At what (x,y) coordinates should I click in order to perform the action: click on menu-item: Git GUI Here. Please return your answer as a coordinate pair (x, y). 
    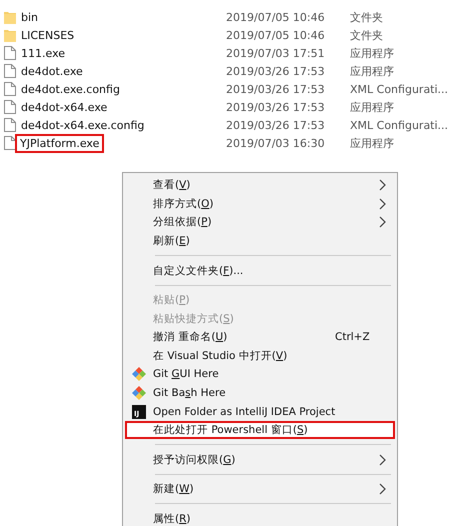
    Looking at the image, I should click on (260, 374).